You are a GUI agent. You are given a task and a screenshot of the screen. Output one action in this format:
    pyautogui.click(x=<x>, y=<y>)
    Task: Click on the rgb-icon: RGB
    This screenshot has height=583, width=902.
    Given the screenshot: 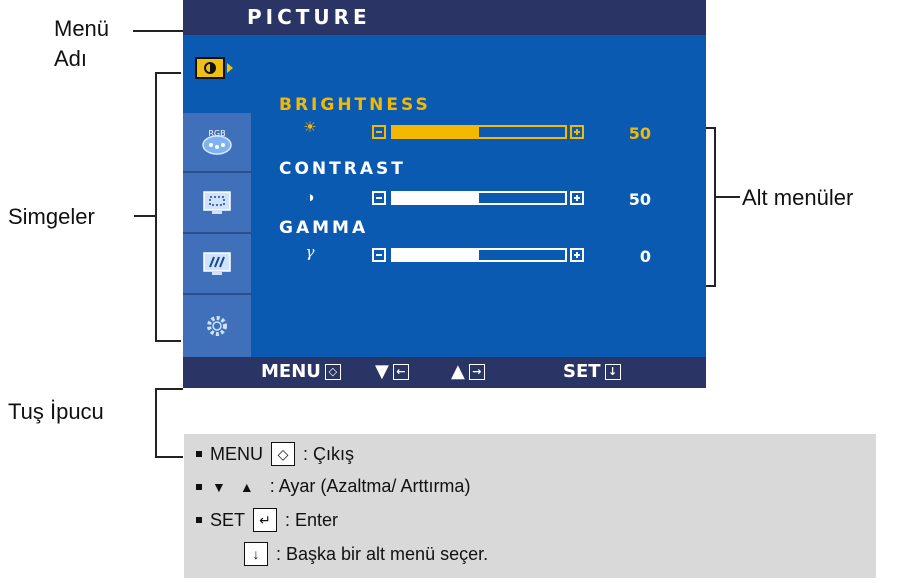 What is the action you would take?
    pyautogui.click(x=217, y=143)
    